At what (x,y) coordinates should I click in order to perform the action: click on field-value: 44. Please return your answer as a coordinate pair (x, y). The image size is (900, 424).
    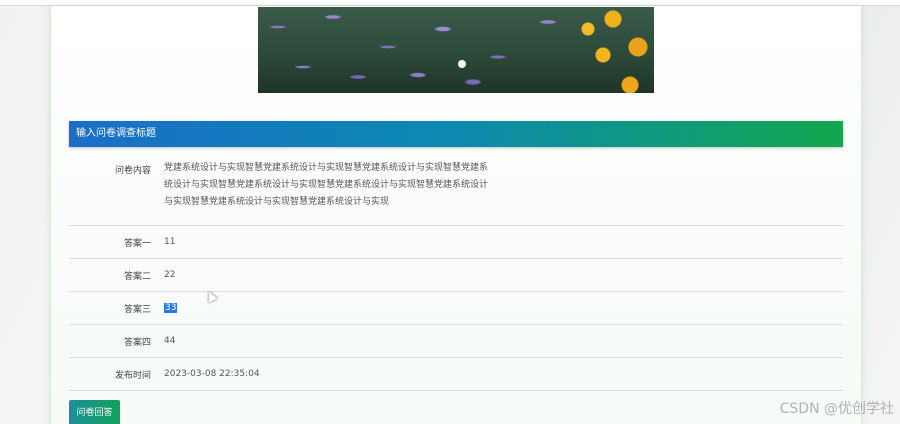
    Looking at the image, I should click on (170, 341).